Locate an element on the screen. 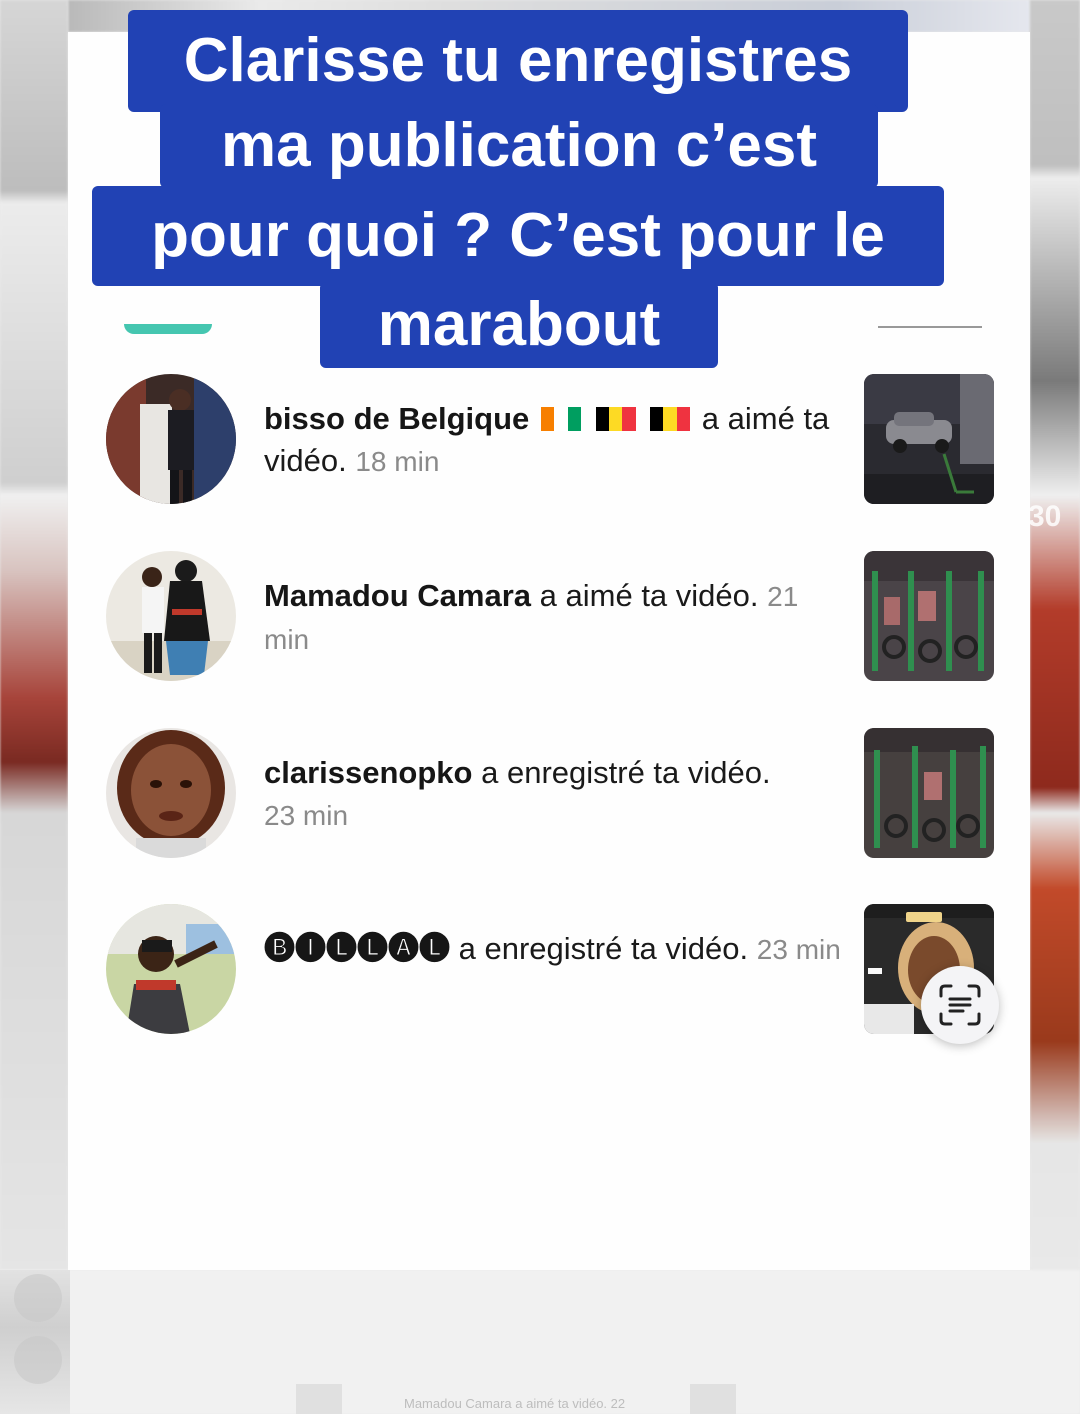 The width and height of the screenshot is (1080, 1414). notification-text: Mamadou Camara a aimé ta vidéo. 21 min is located at coordinates (554, 618).